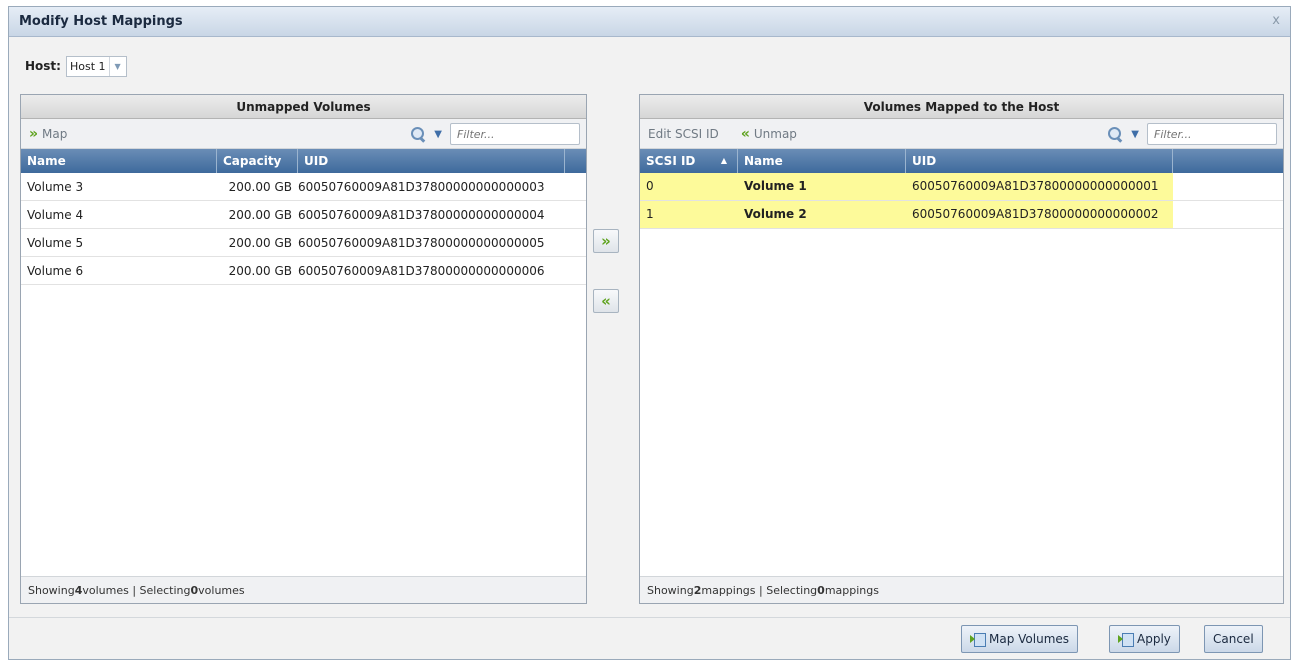 The height and width of the screenshot is (660, 1291). I want to click on unmapped-filter-input, so click(515, 134).